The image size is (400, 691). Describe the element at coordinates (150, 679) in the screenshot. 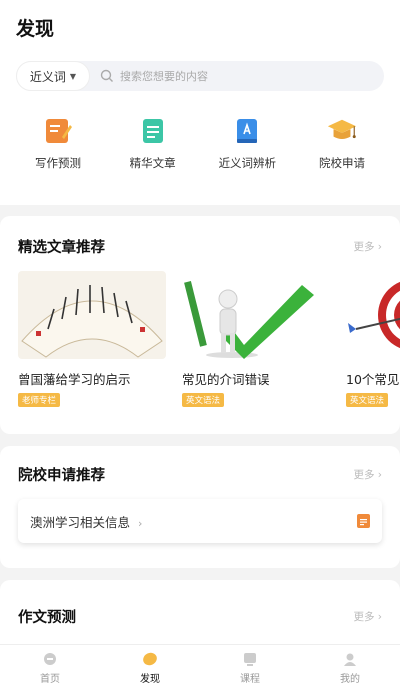

I see `tab-label: 发现` at that location.